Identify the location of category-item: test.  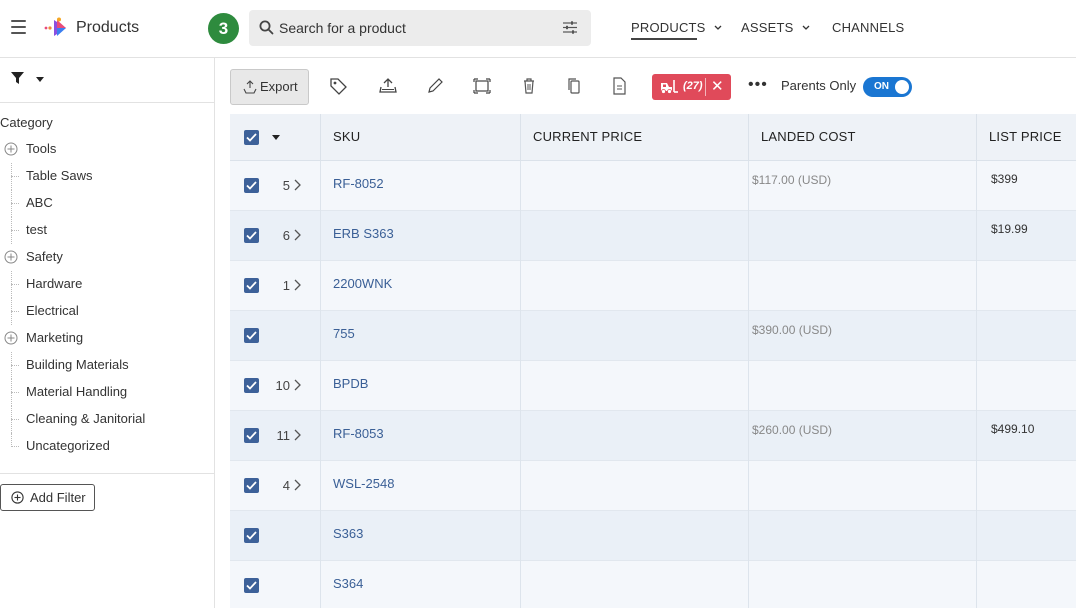
(107, 230).